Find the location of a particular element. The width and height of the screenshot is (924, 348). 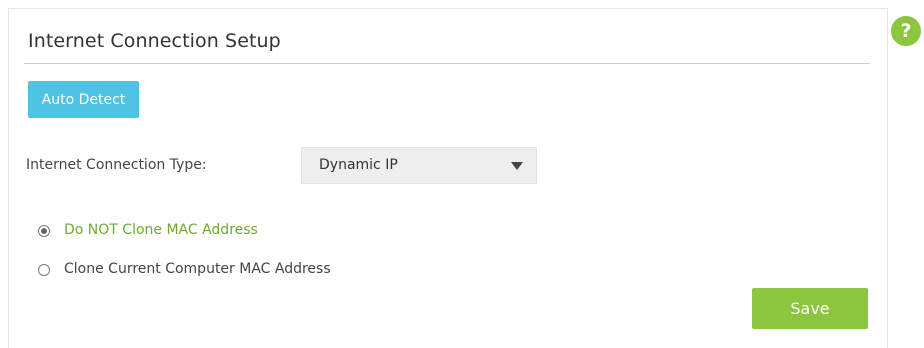

save-button: Save is located at coordinates (810, 308).